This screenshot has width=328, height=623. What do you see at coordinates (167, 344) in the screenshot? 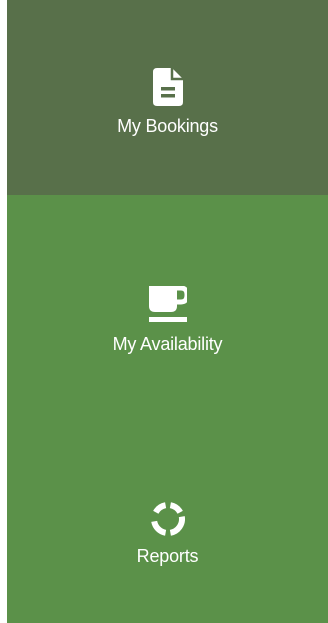
I see `sidebar-item-label: My Availability` at bounding box center [167, 344].